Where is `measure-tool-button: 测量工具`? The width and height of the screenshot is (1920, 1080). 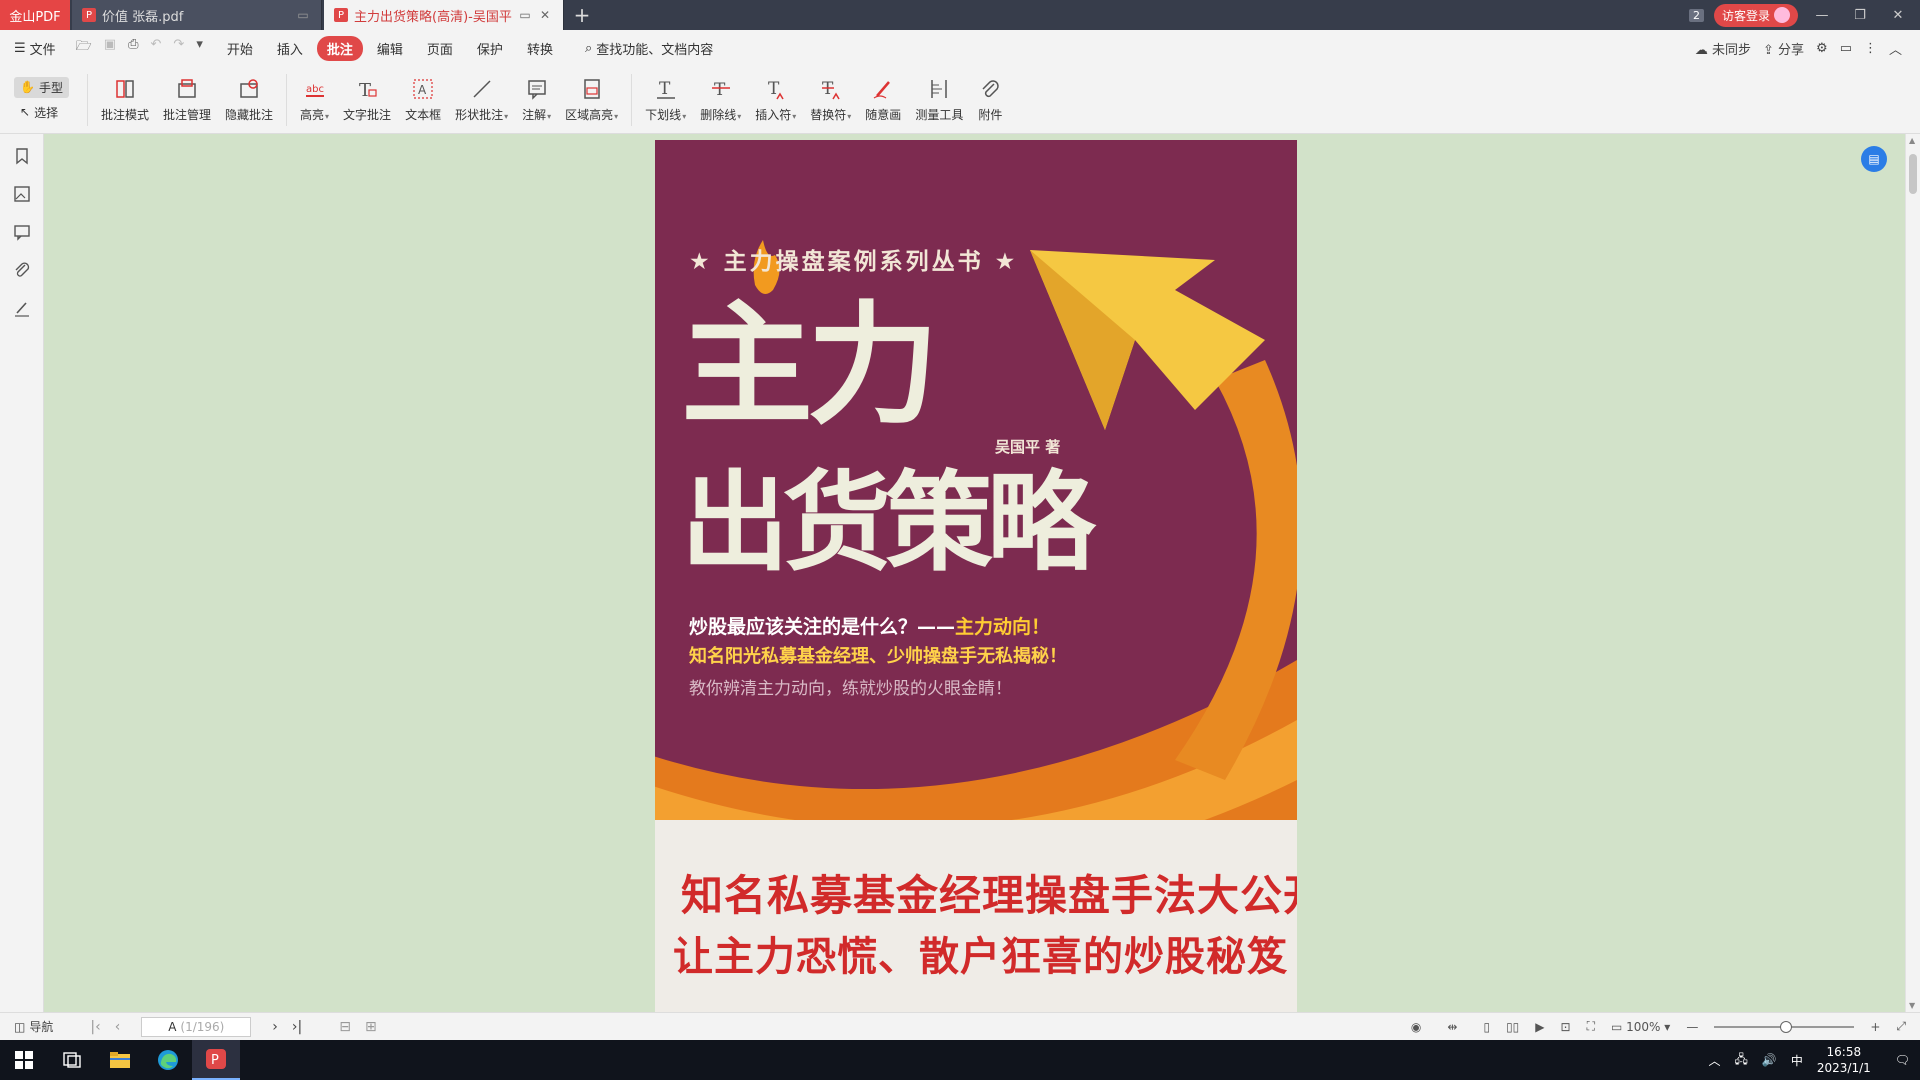
measure-tool-button: 测量工具 is located at coordinates (939, 100).